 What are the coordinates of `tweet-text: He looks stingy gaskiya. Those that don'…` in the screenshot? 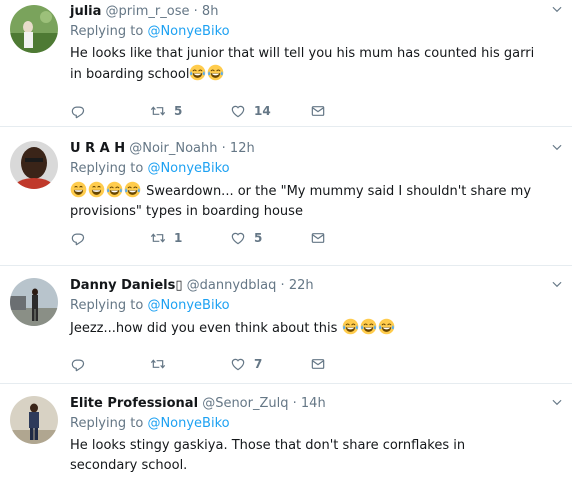 It's located at (268, 455).